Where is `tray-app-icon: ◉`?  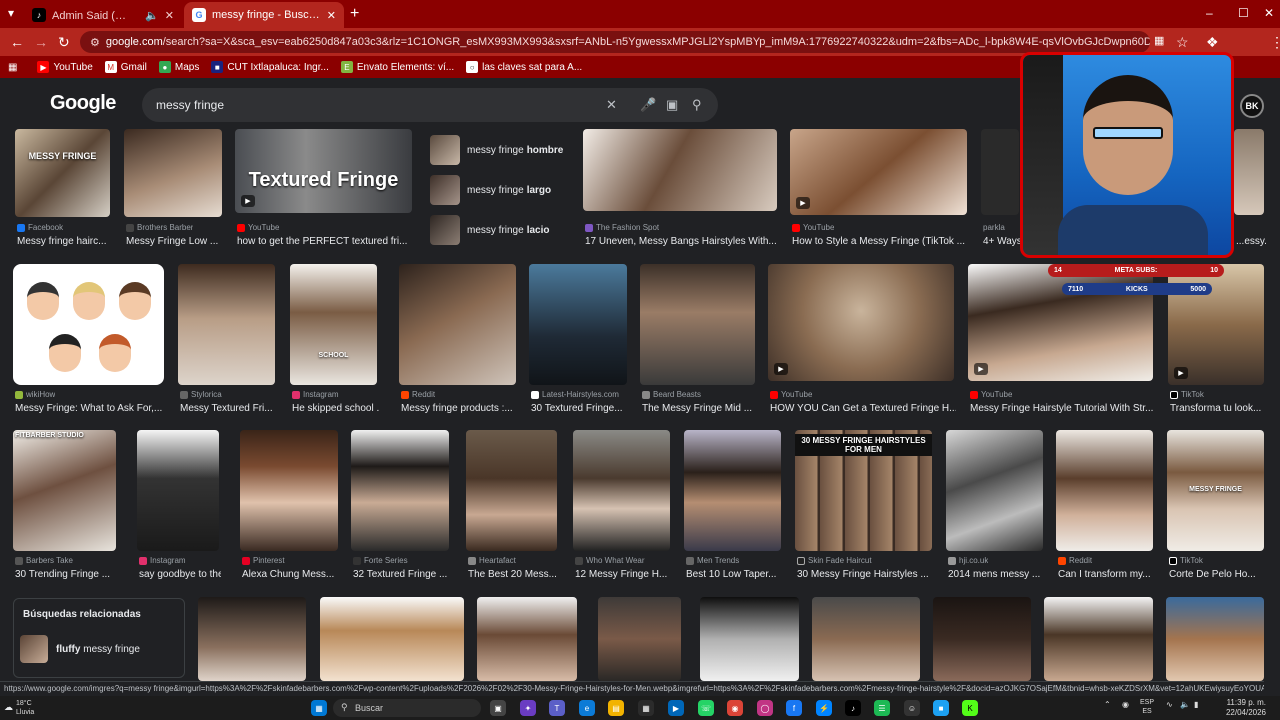
tray-app-icon: ◉ is located at coordinates (1125, 704).